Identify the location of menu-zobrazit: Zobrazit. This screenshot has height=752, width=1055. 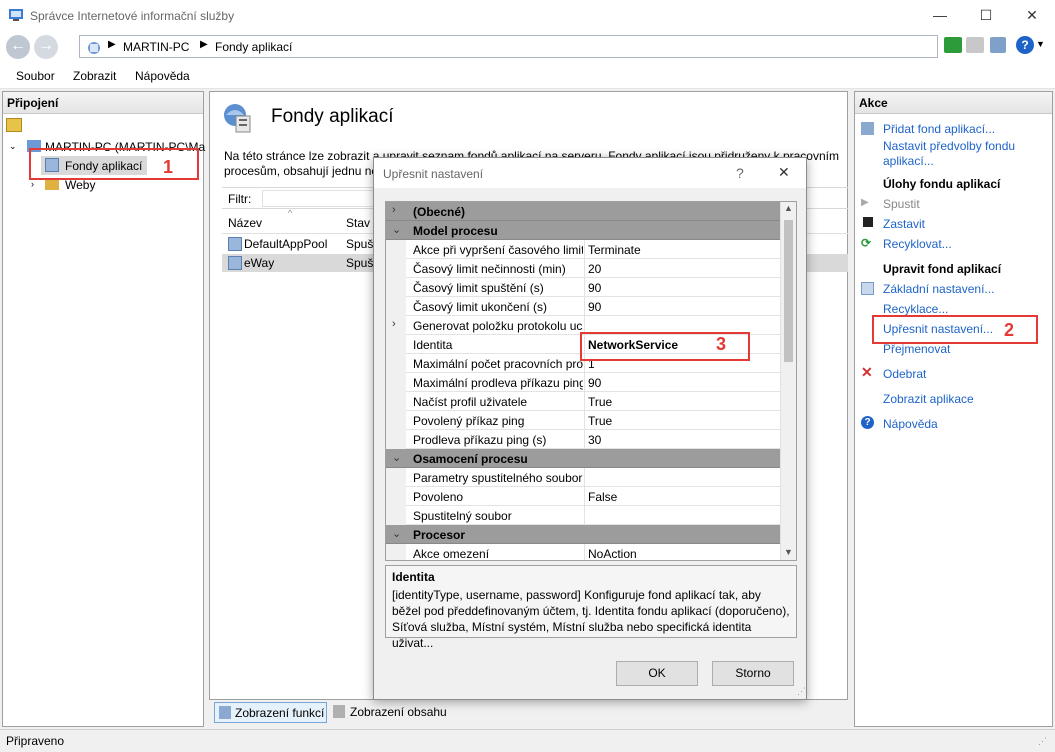
(94, 76).